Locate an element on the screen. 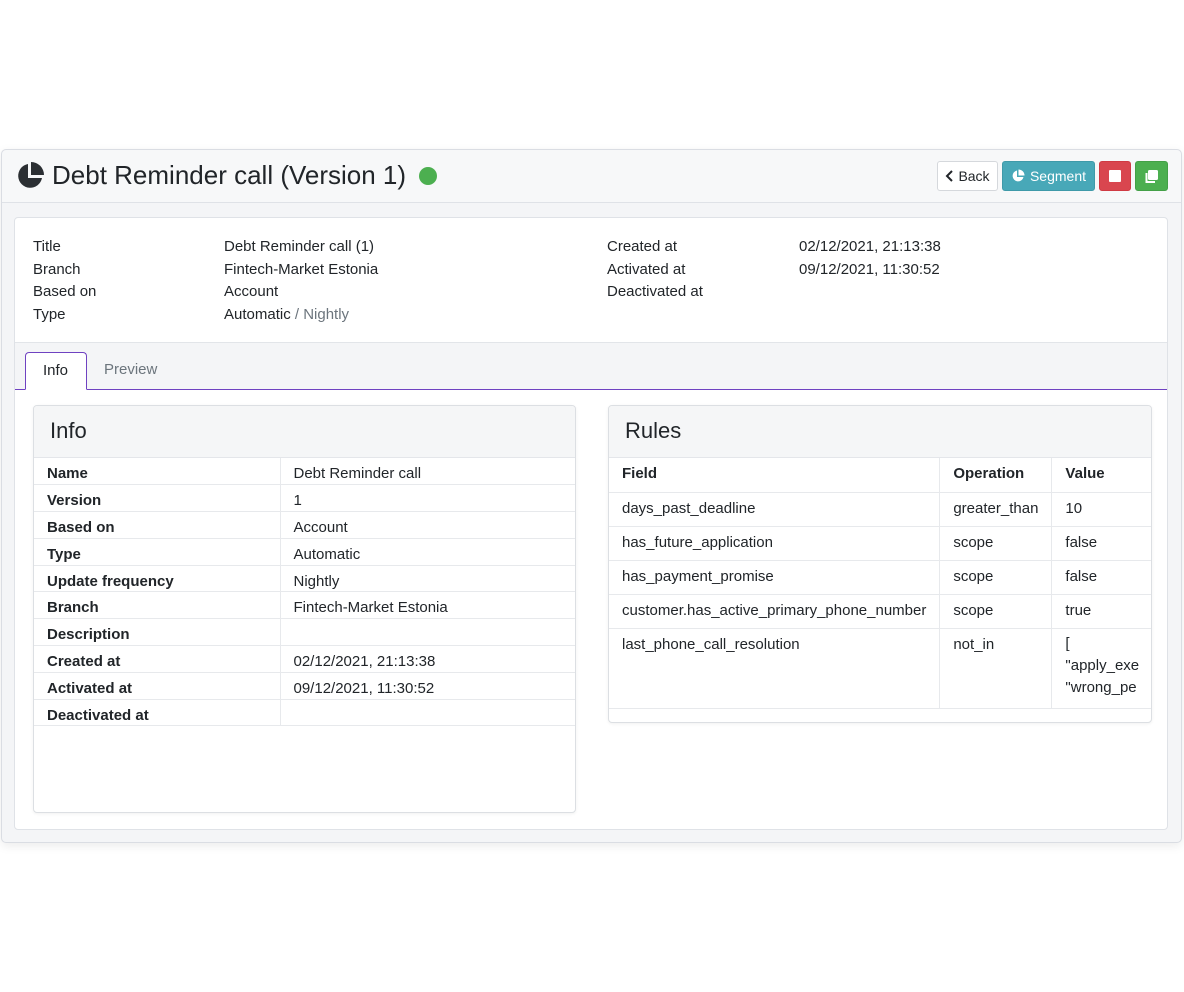 The height and width of the screenshot is (992, 1184). summary-label-title: Title is located at coordinates (47, 246).